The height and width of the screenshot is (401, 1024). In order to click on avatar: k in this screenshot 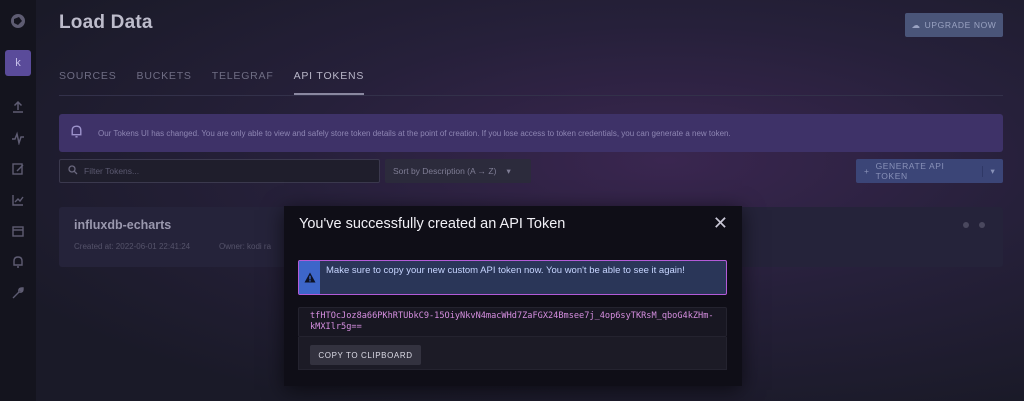, I will do `click(18, 63)`.